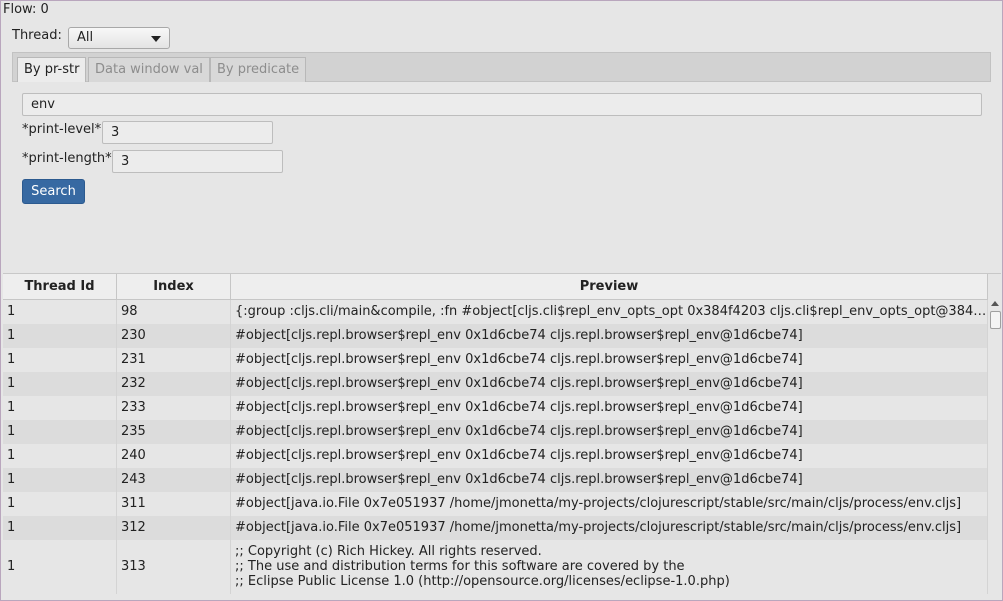 The image size is (1003, 601). Describe the element at coordinates (62, 129) in the screenshot. I see `print-level-label: *print-level*` at that location.